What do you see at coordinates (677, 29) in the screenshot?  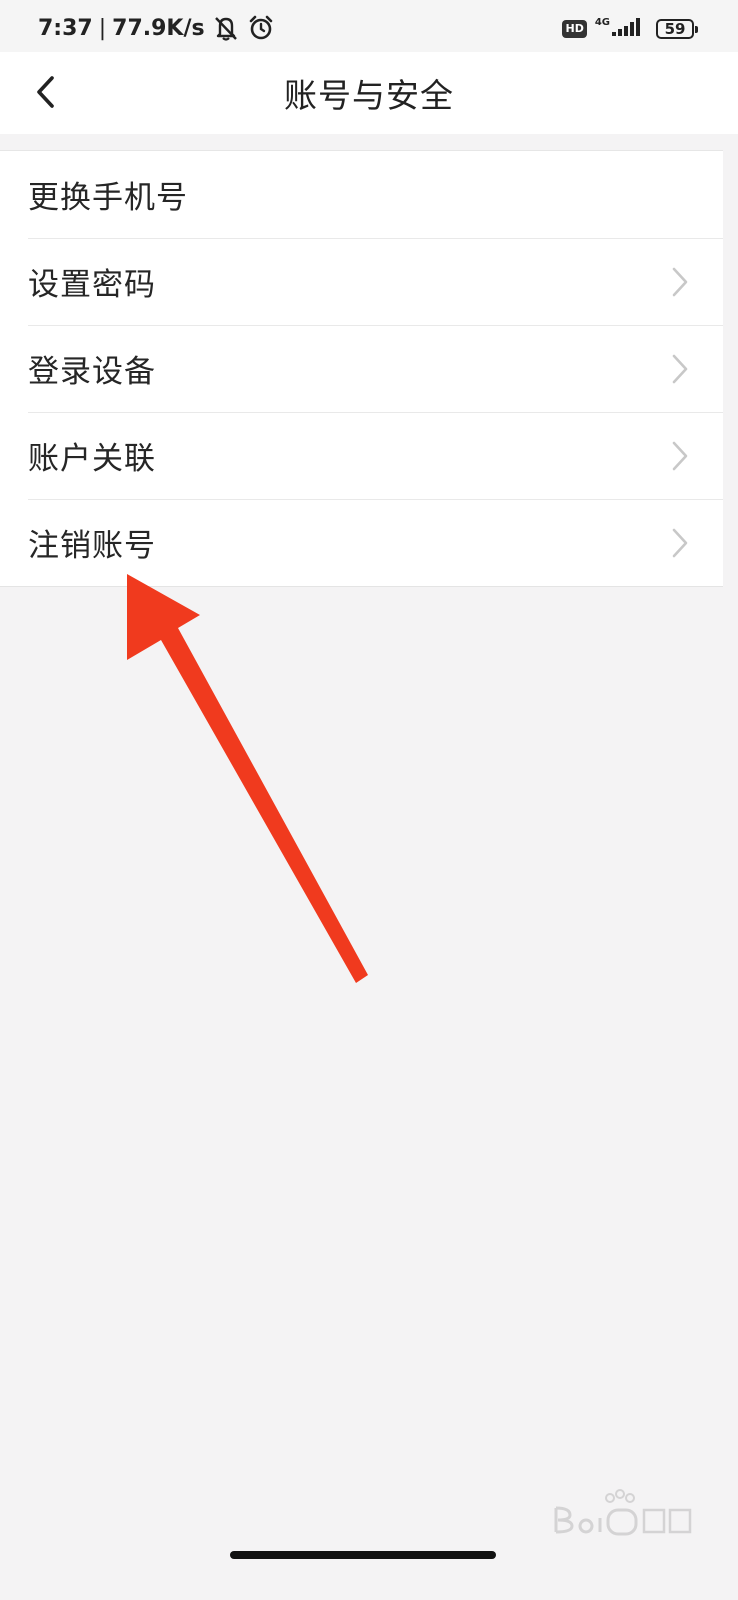 I see `battery-icon: 59` at bounding box center [677, 29].